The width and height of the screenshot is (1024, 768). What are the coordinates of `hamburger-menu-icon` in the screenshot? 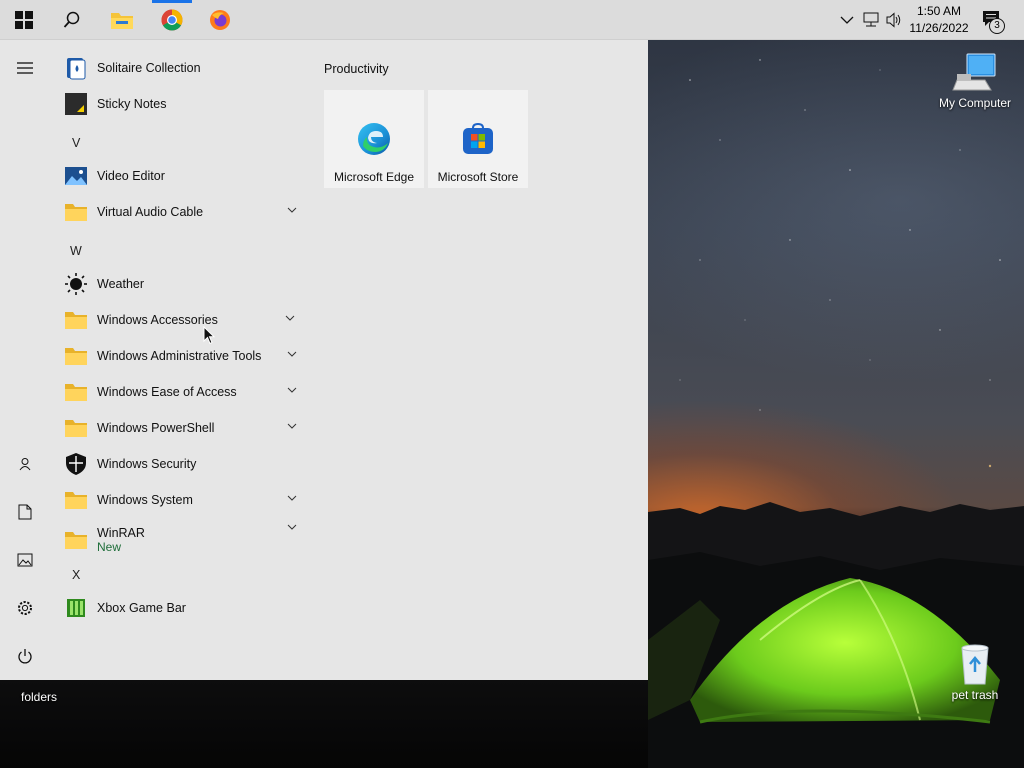 It's located at (25, 68).